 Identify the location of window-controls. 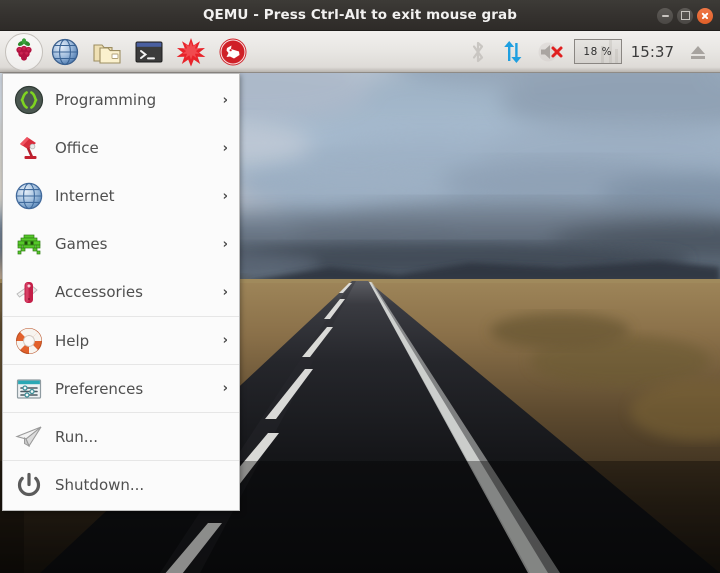
(685, 15).